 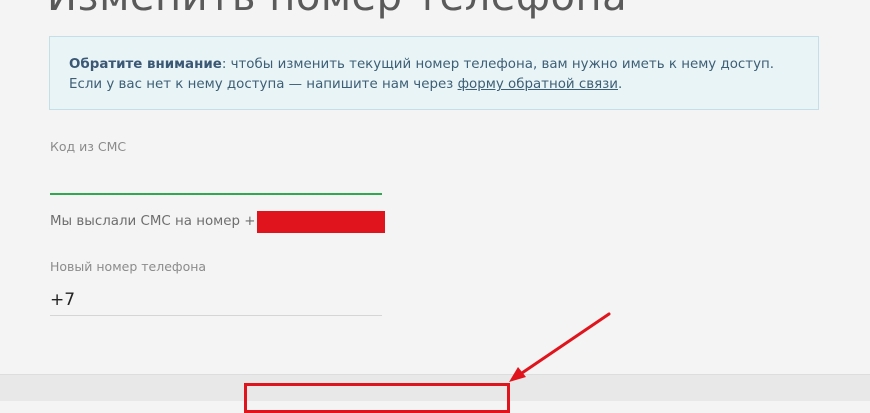 I want to click on new-phone-label: Новый номер телефона, so click(x=128, y=266).